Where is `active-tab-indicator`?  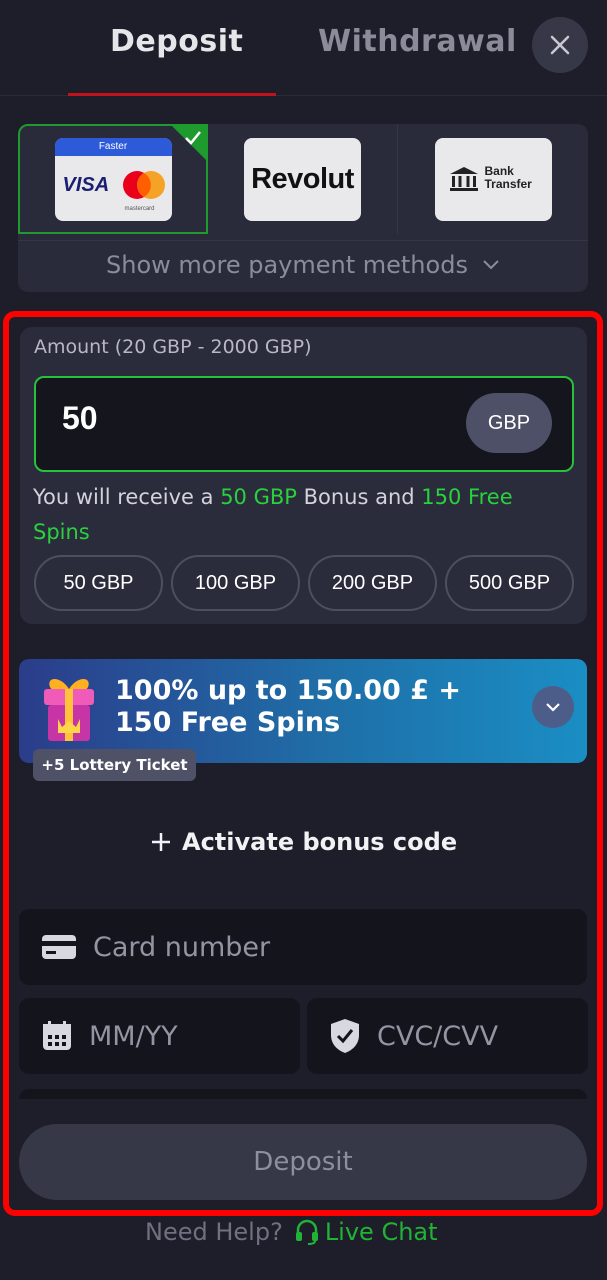 active-tab-indicator is located at coordinates (172, 94).